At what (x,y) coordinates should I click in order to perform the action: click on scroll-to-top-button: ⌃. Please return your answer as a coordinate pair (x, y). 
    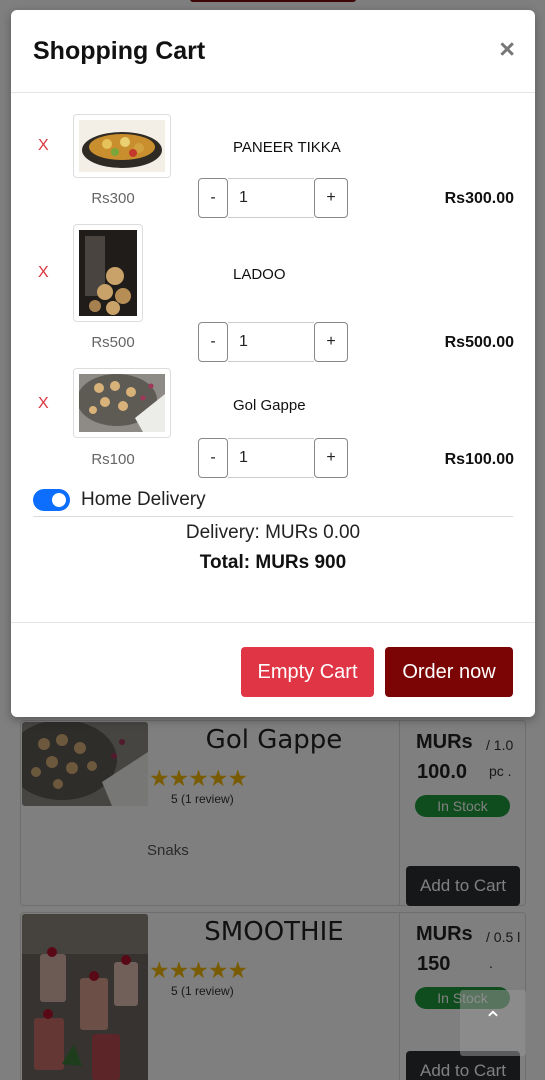
    Looking at the image, I should click on (493, 1023).